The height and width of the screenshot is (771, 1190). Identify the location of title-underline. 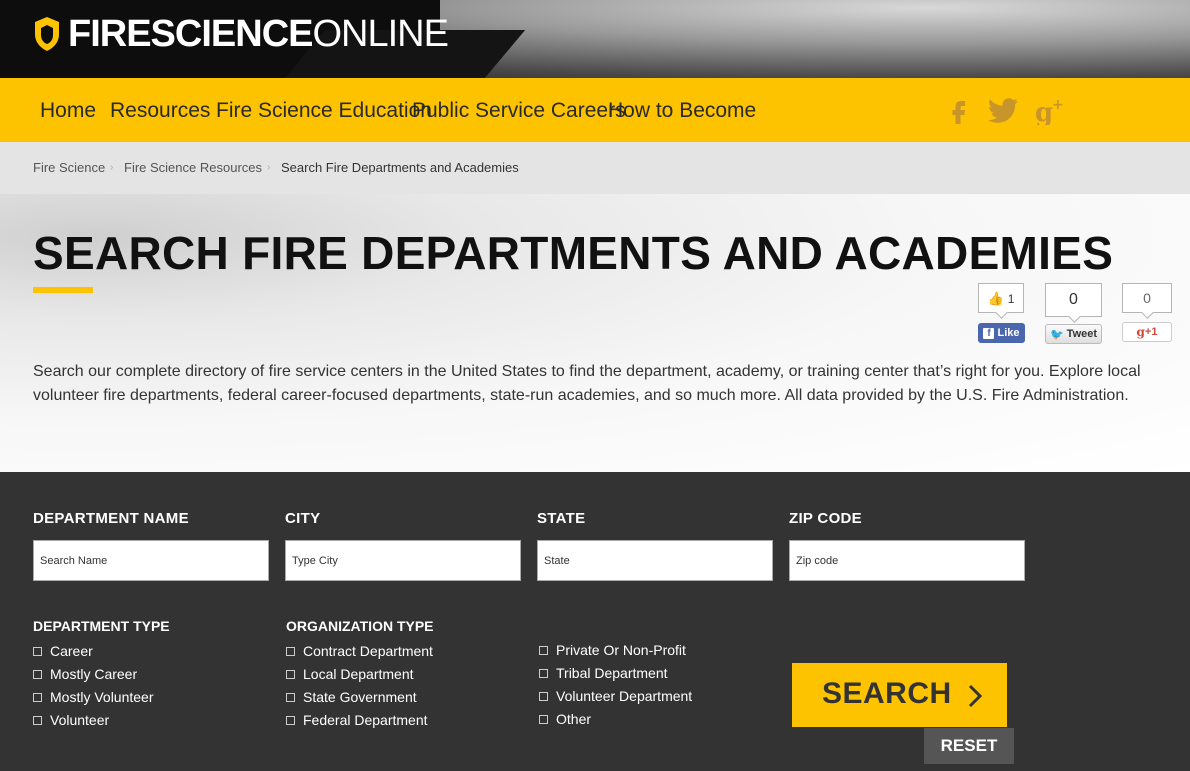
(63, 290).